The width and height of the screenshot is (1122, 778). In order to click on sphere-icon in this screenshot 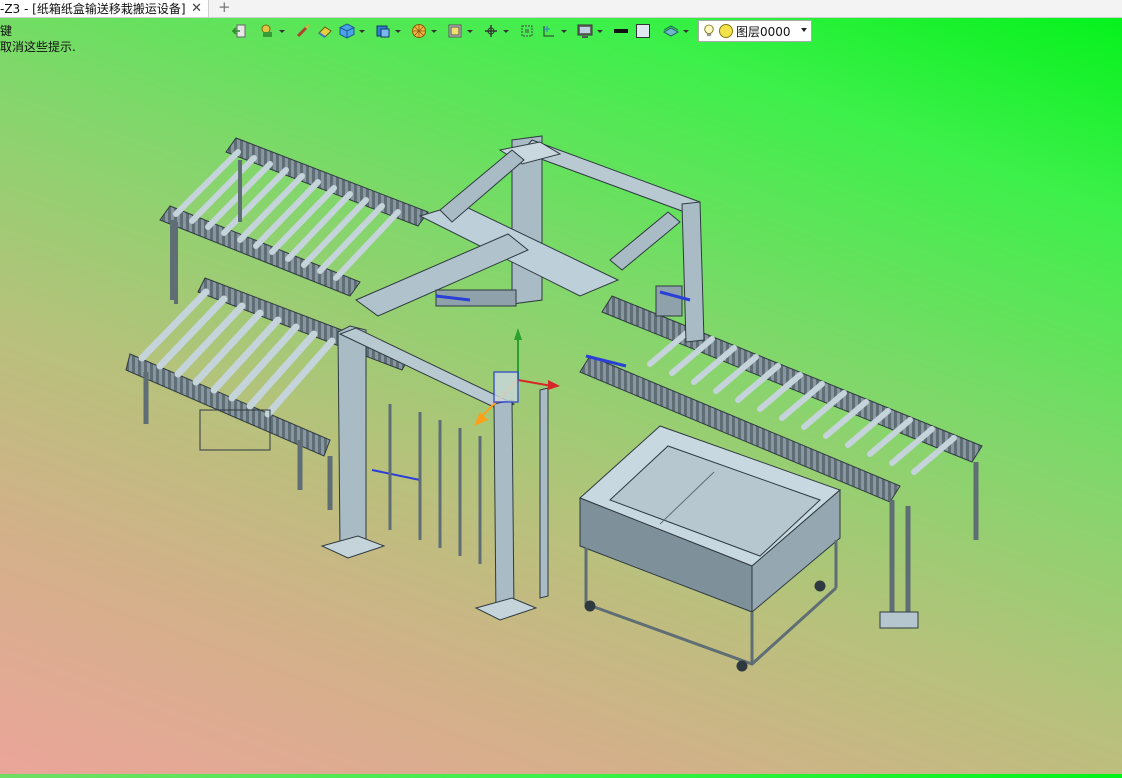, I will do `click(419, 31)`.